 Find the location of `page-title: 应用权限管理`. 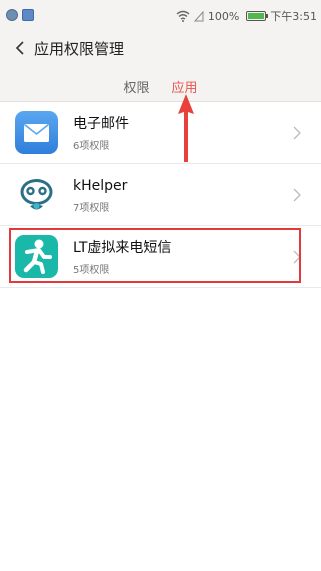

page-title: 应用权限管理 is located at coordinates (79, 48).